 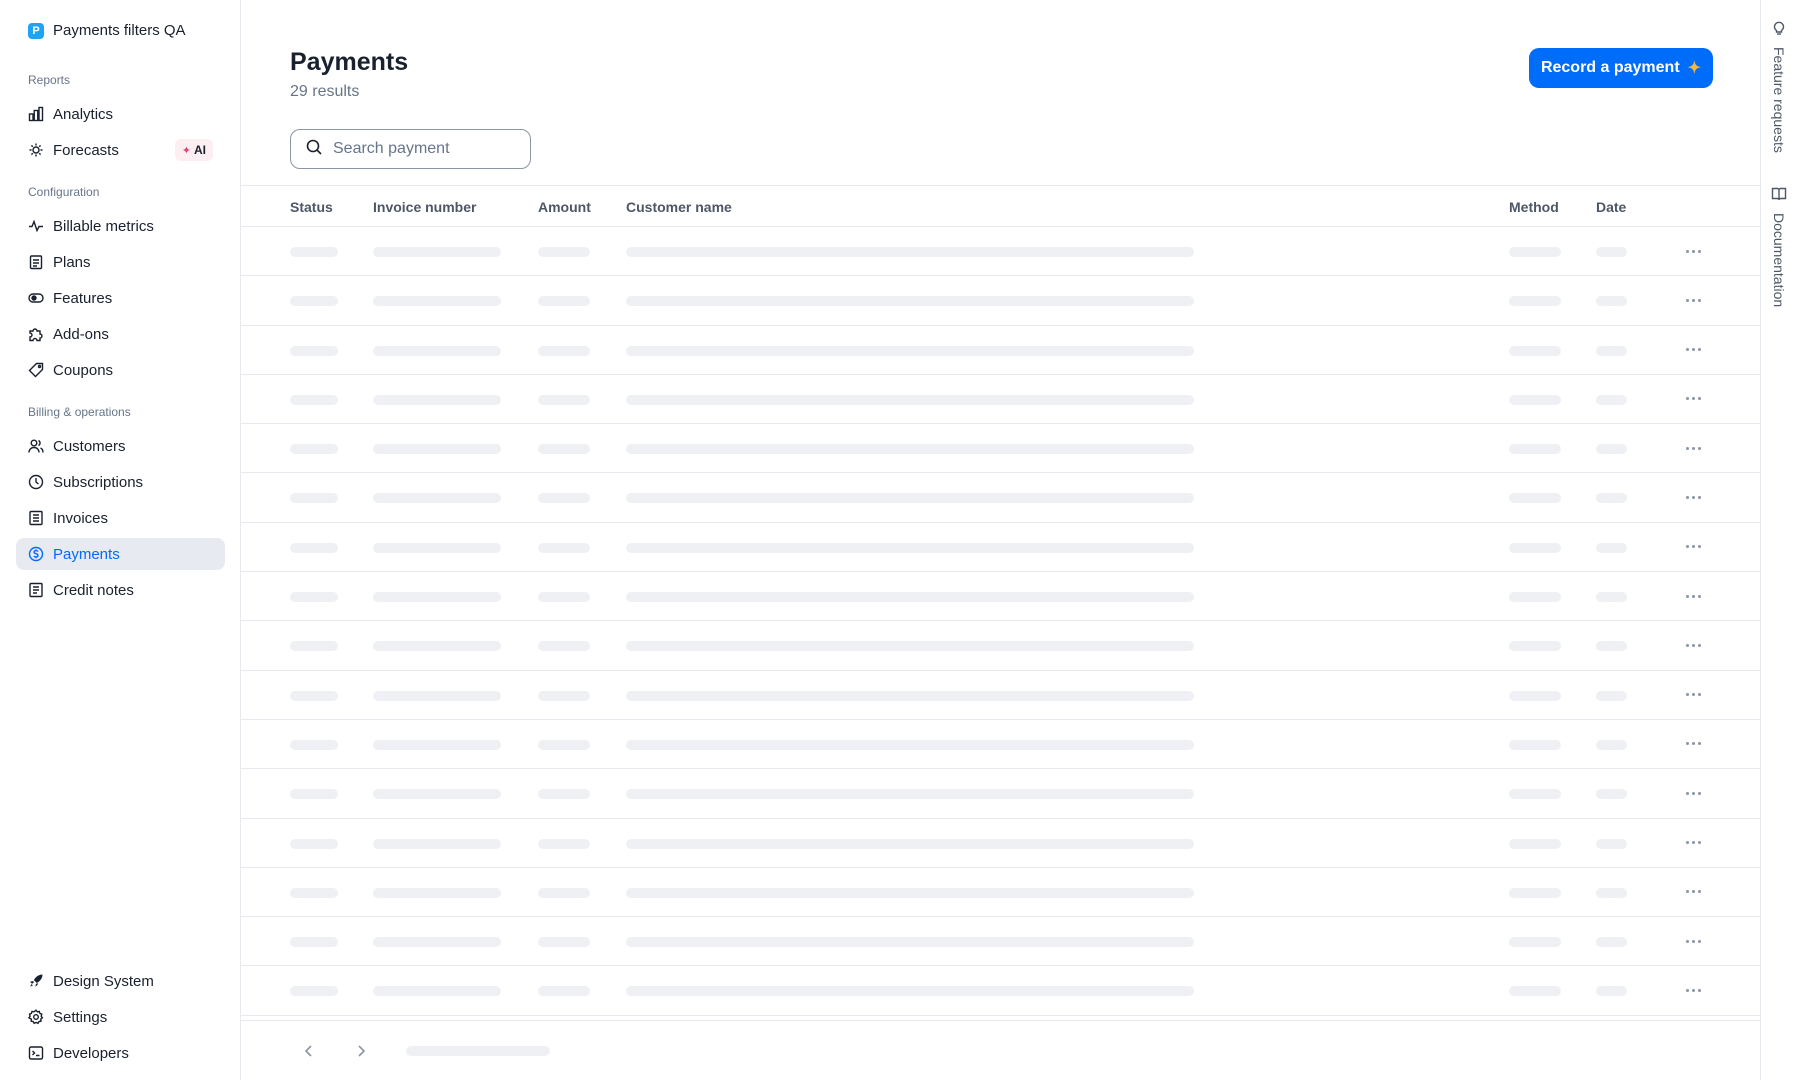 I want to click on column-header-status: Status, so click(x=311, y=207).